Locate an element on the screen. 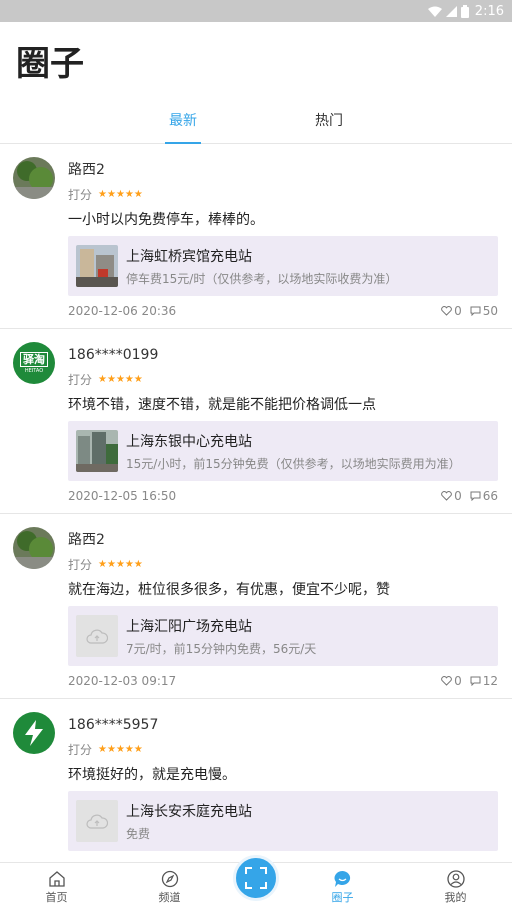 The image size is (512, 910). clock: 2:16 is located at coordinates (489, 11).